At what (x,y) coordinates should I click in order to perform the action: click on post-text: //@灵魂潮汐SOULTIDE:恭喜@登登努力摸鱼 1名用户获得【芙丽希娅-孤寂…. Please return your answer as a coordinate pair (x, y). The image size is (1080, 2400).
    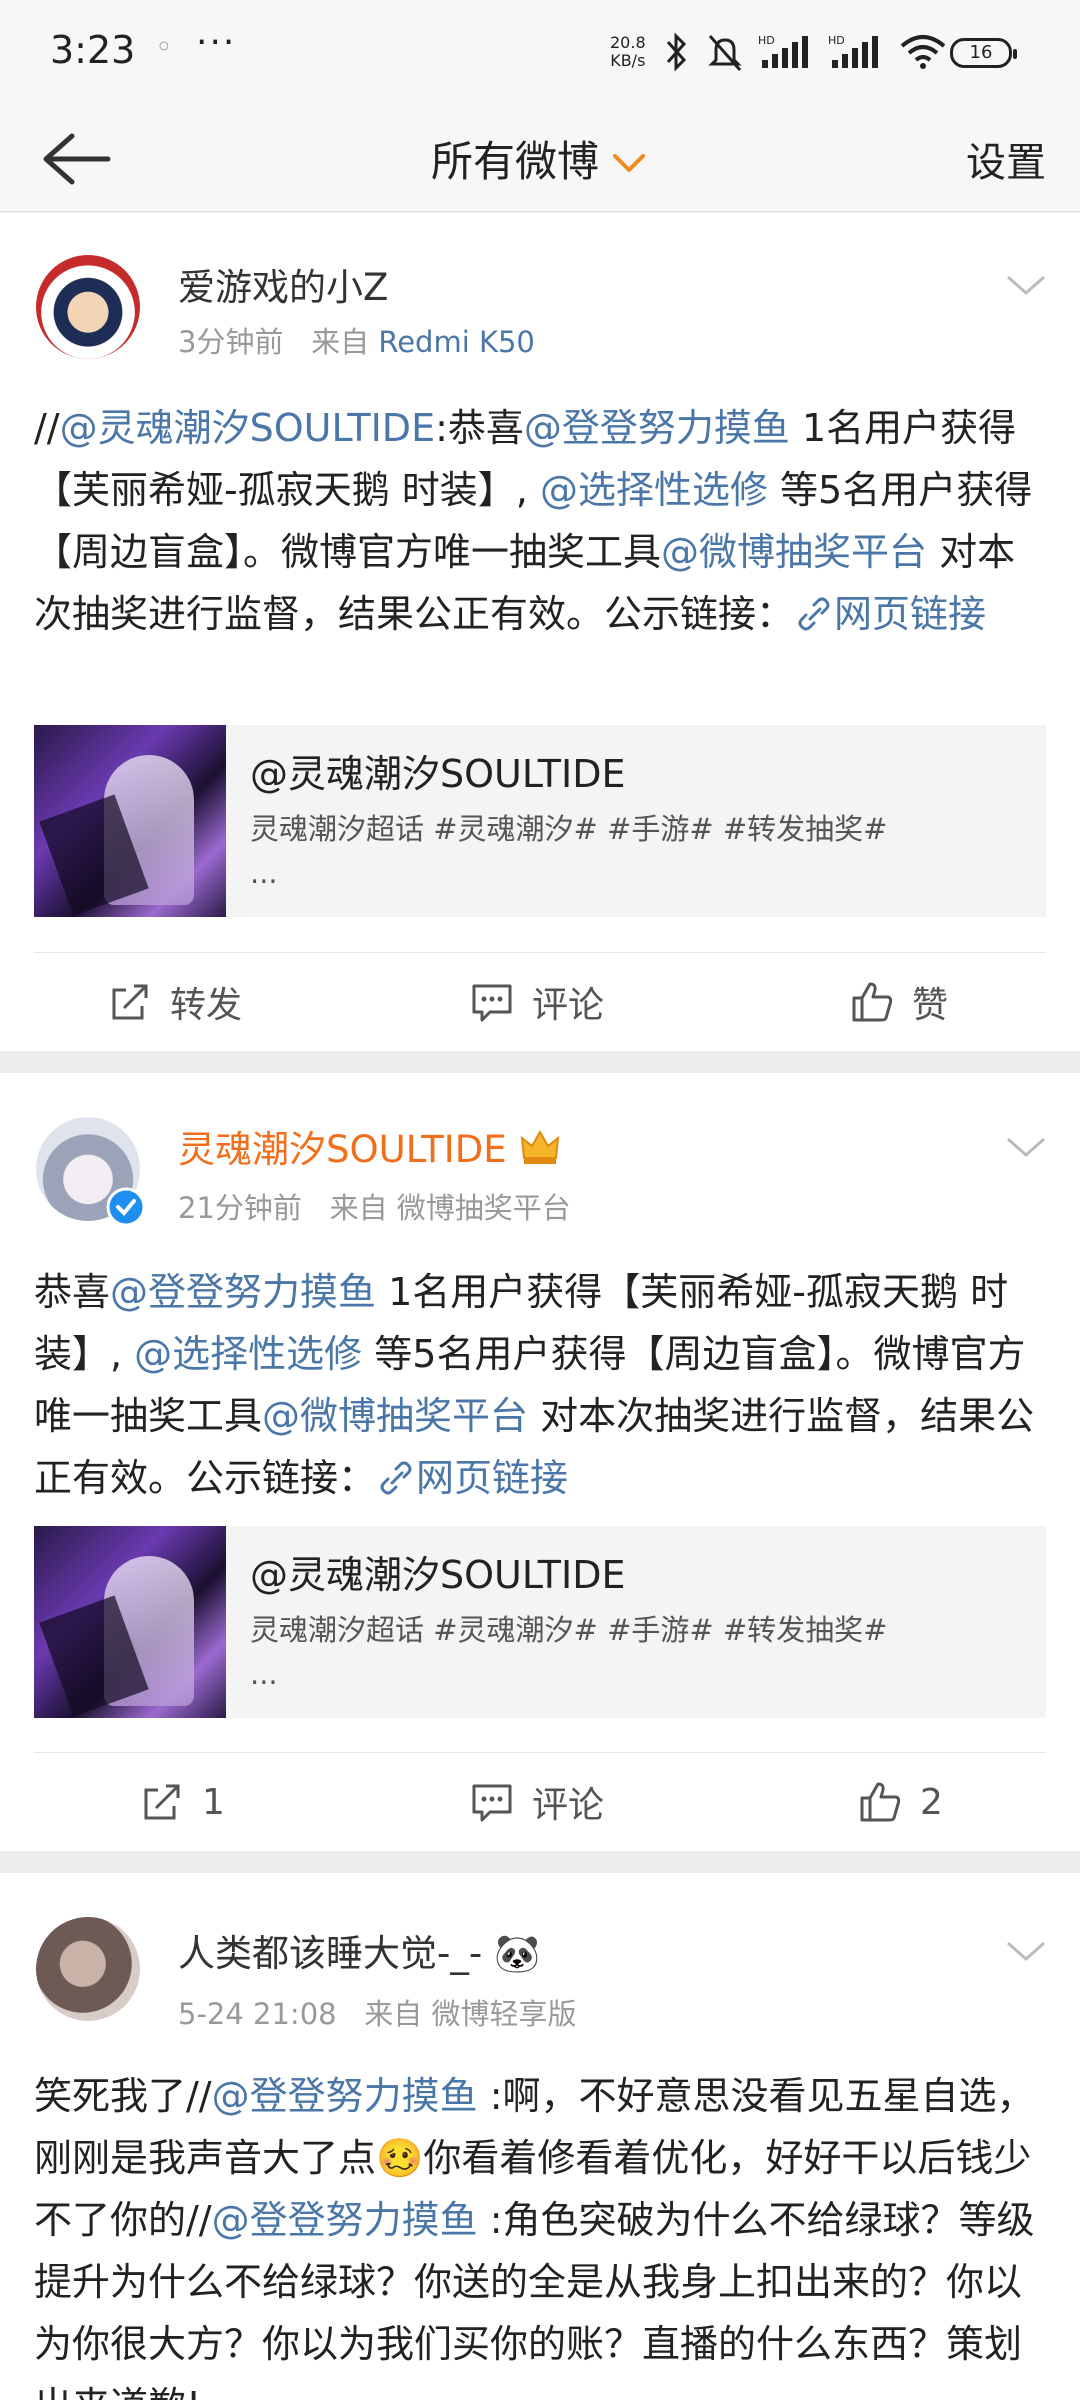
    Looking at the image, I should click on (540, 521).